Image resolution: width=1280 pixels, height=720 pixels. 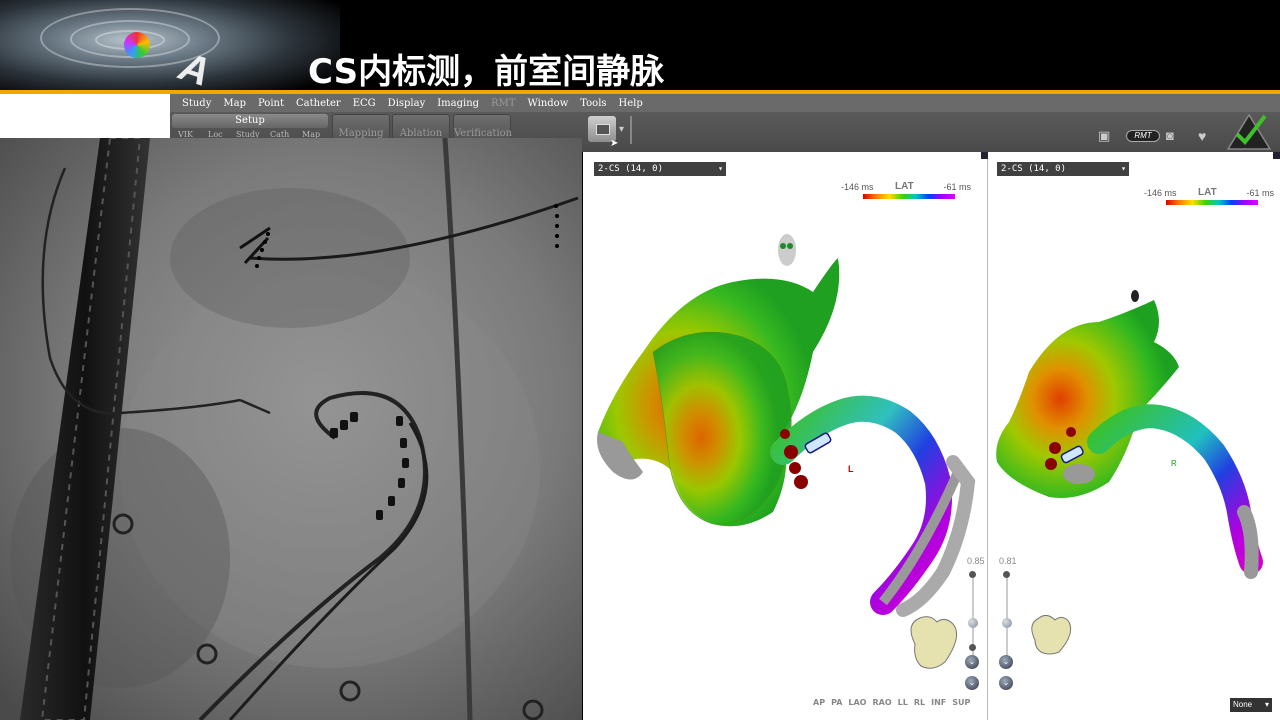 What do you see at coordinates (1006, 683) in the screenshot?
I see `rotate-up-button-right: ⌄` at bounding box center [1006, 683].